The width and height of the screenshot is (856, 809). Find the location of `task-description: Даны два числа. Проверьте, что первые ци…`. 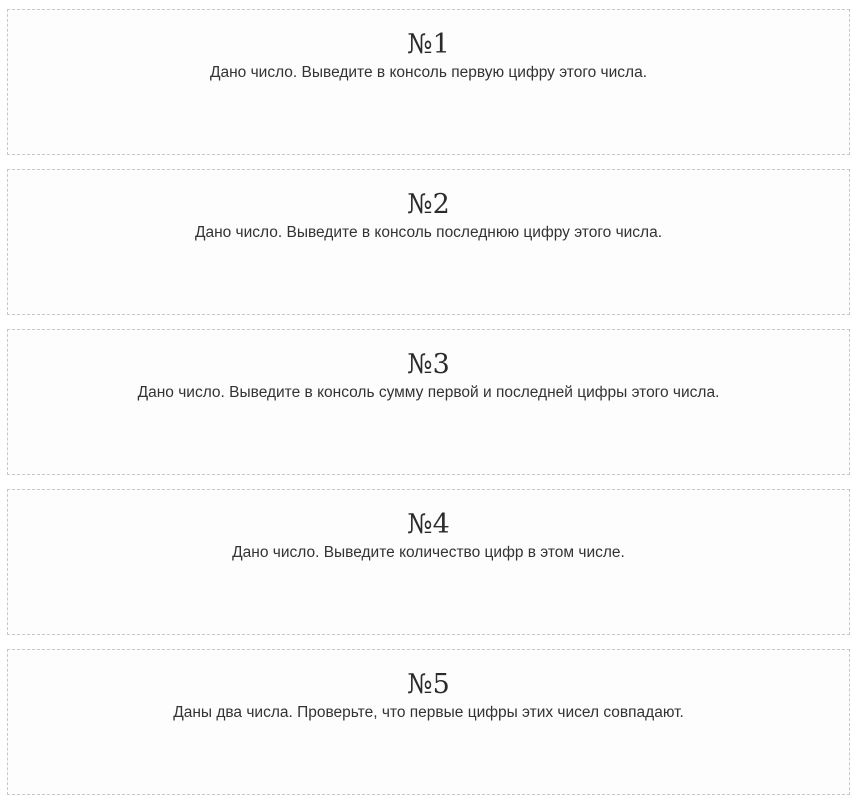

task-description: Даны два числа. Проверьте, что первые ци… is located at coordinates (428, 712).